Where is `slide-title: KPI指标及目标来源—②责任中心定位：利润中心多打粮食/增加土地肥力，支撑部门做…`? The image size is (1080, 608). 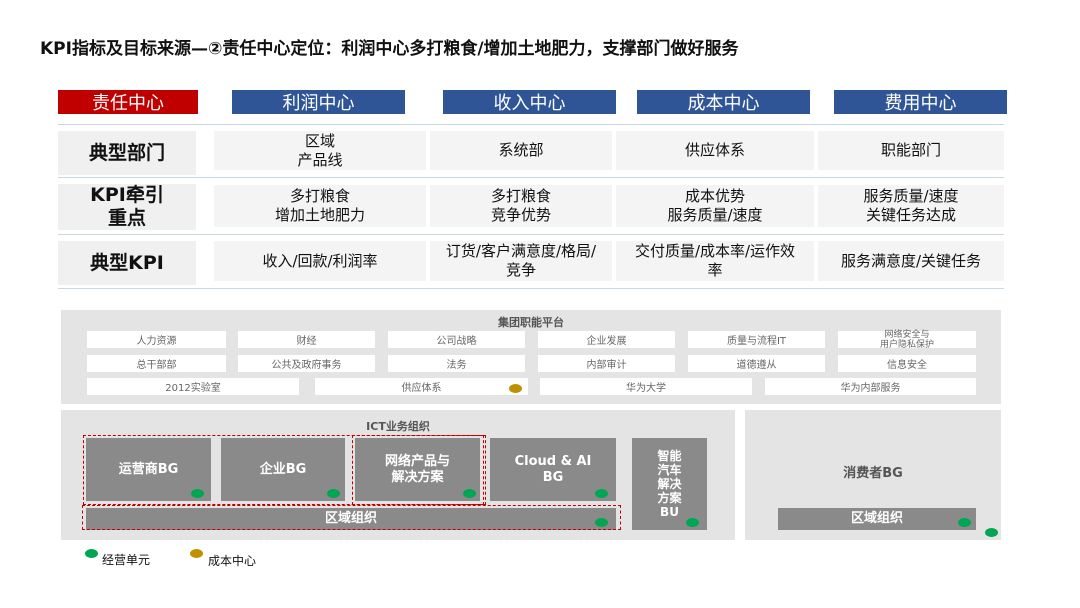 slide-title: KPI指标及目标来源—②责任中心定位：利润中心多打粮食/增加土地肥力，支撑部门做… is located at coordinates (389, 49).